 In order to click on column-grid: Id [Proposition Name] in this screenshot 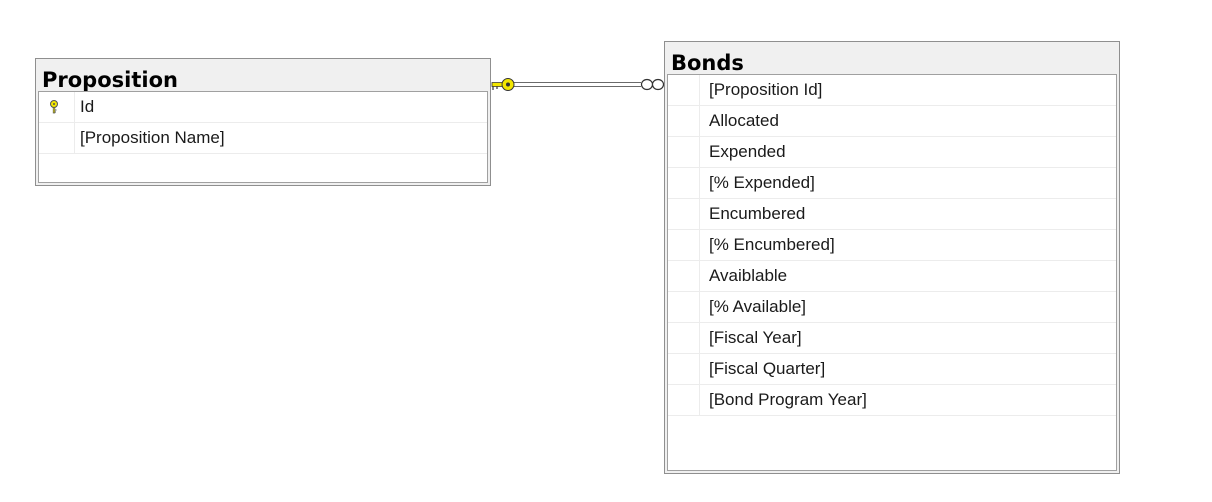, I will do `click(263, 137)`.